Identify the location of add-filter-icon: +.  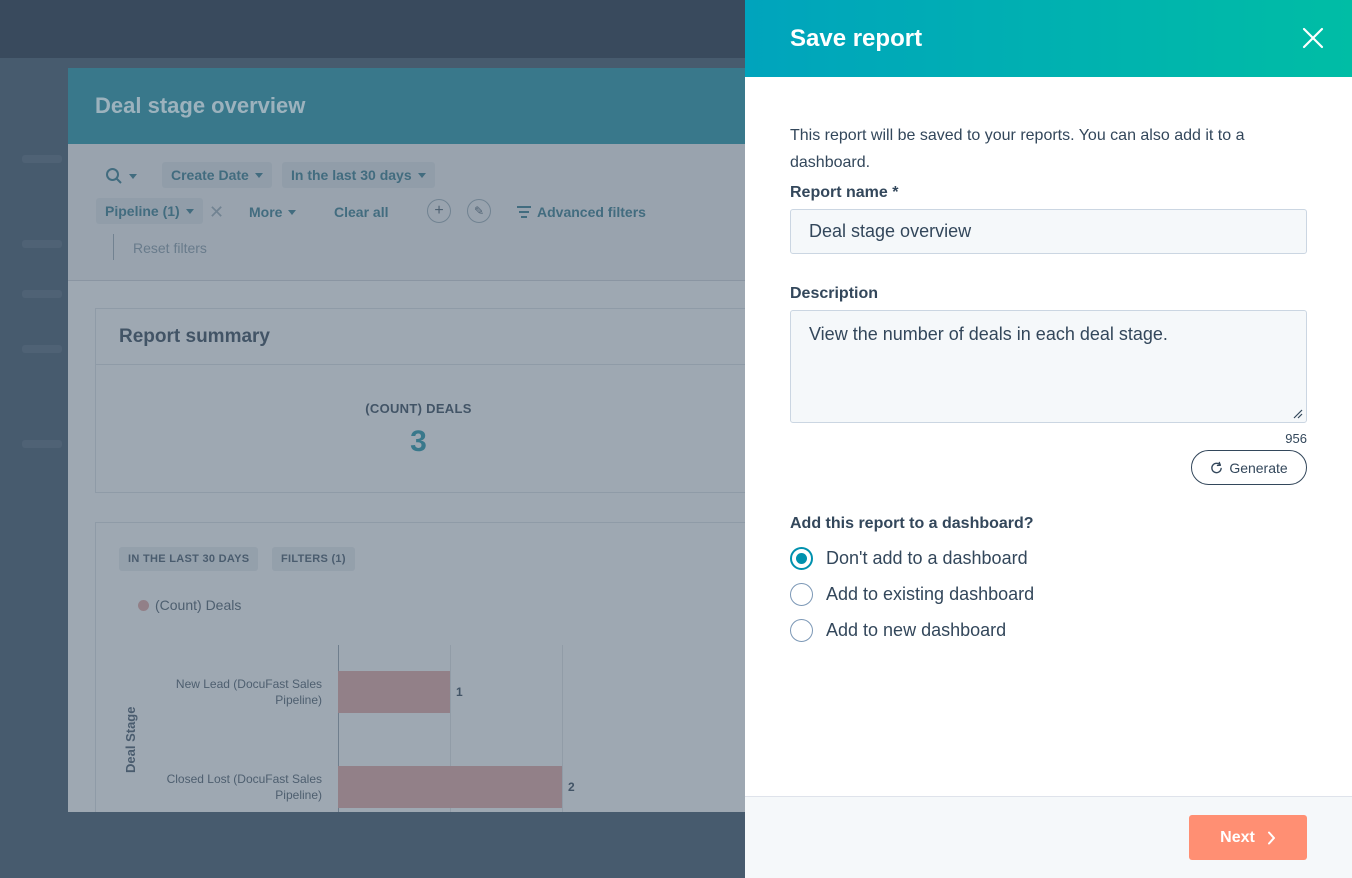
(439, 211).